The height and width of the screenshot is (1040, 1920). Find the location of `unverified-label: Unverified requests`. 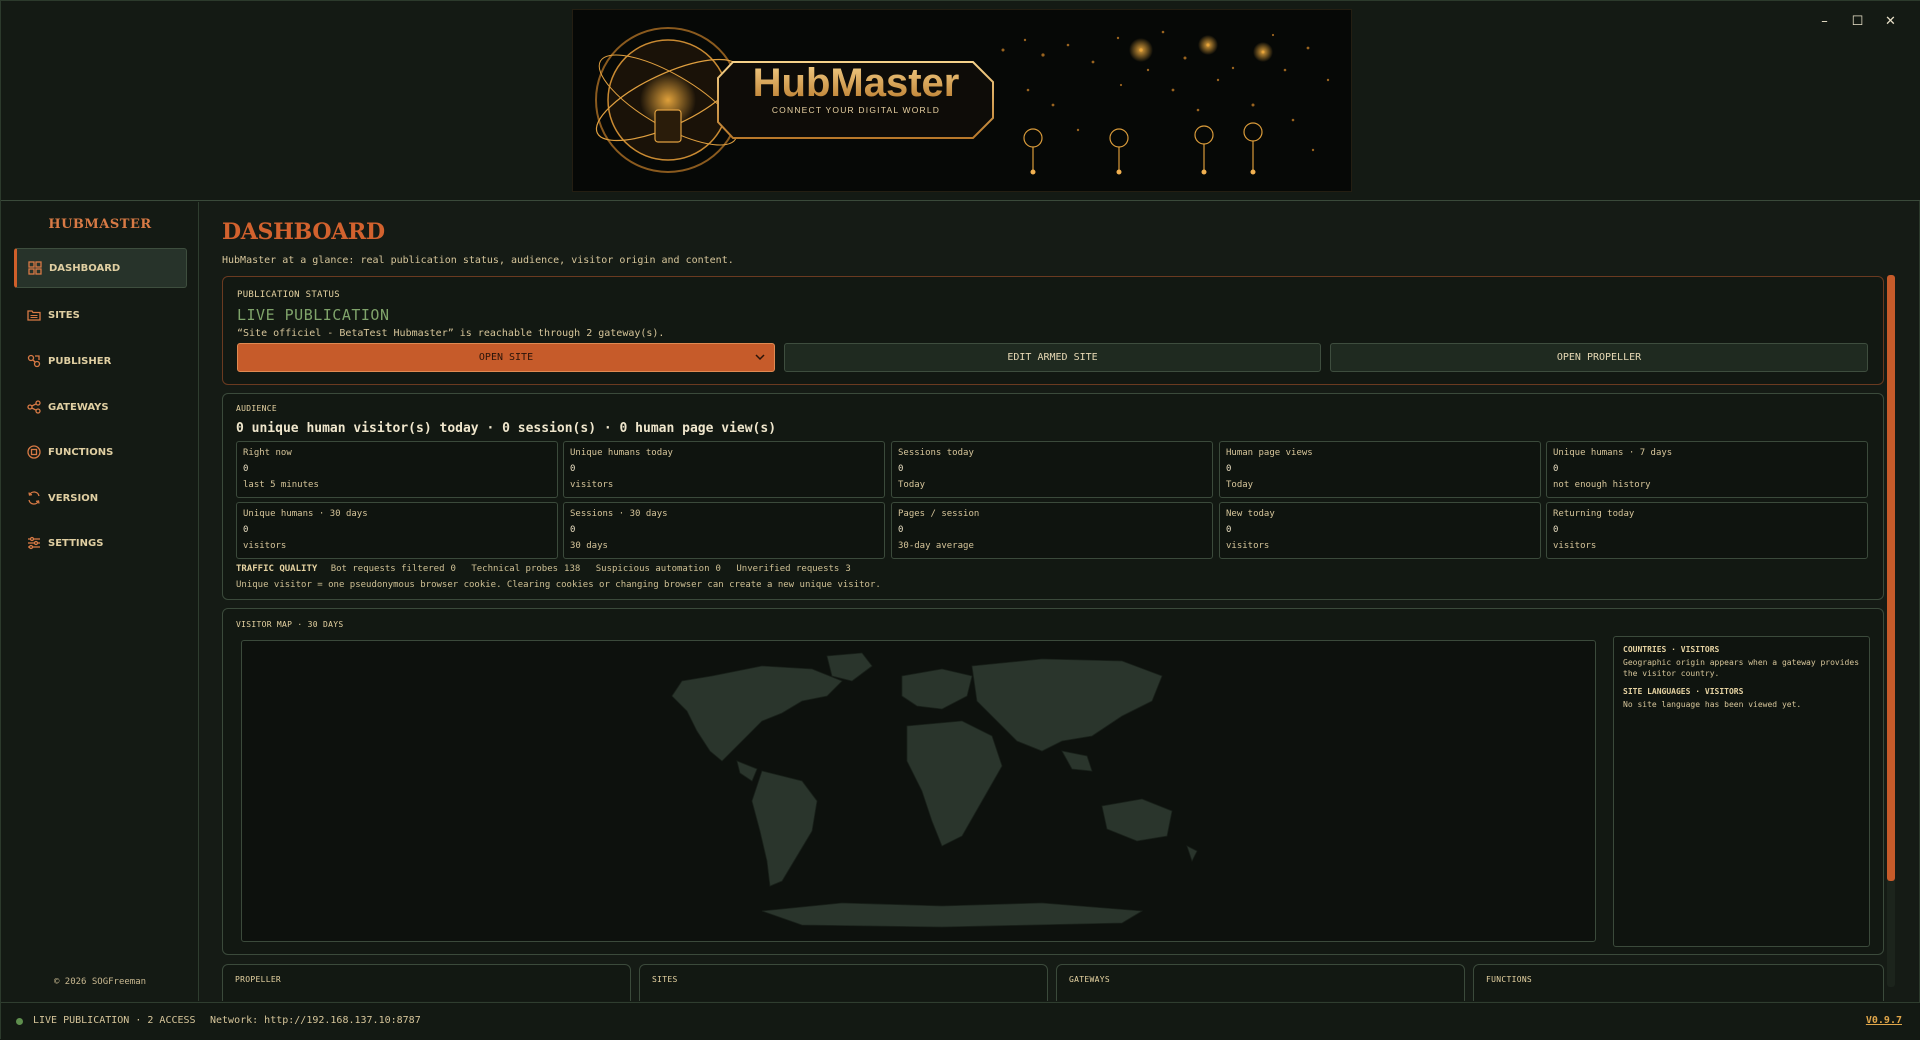

unverified-label: Unverified requests is located at coordinates (788, 569).